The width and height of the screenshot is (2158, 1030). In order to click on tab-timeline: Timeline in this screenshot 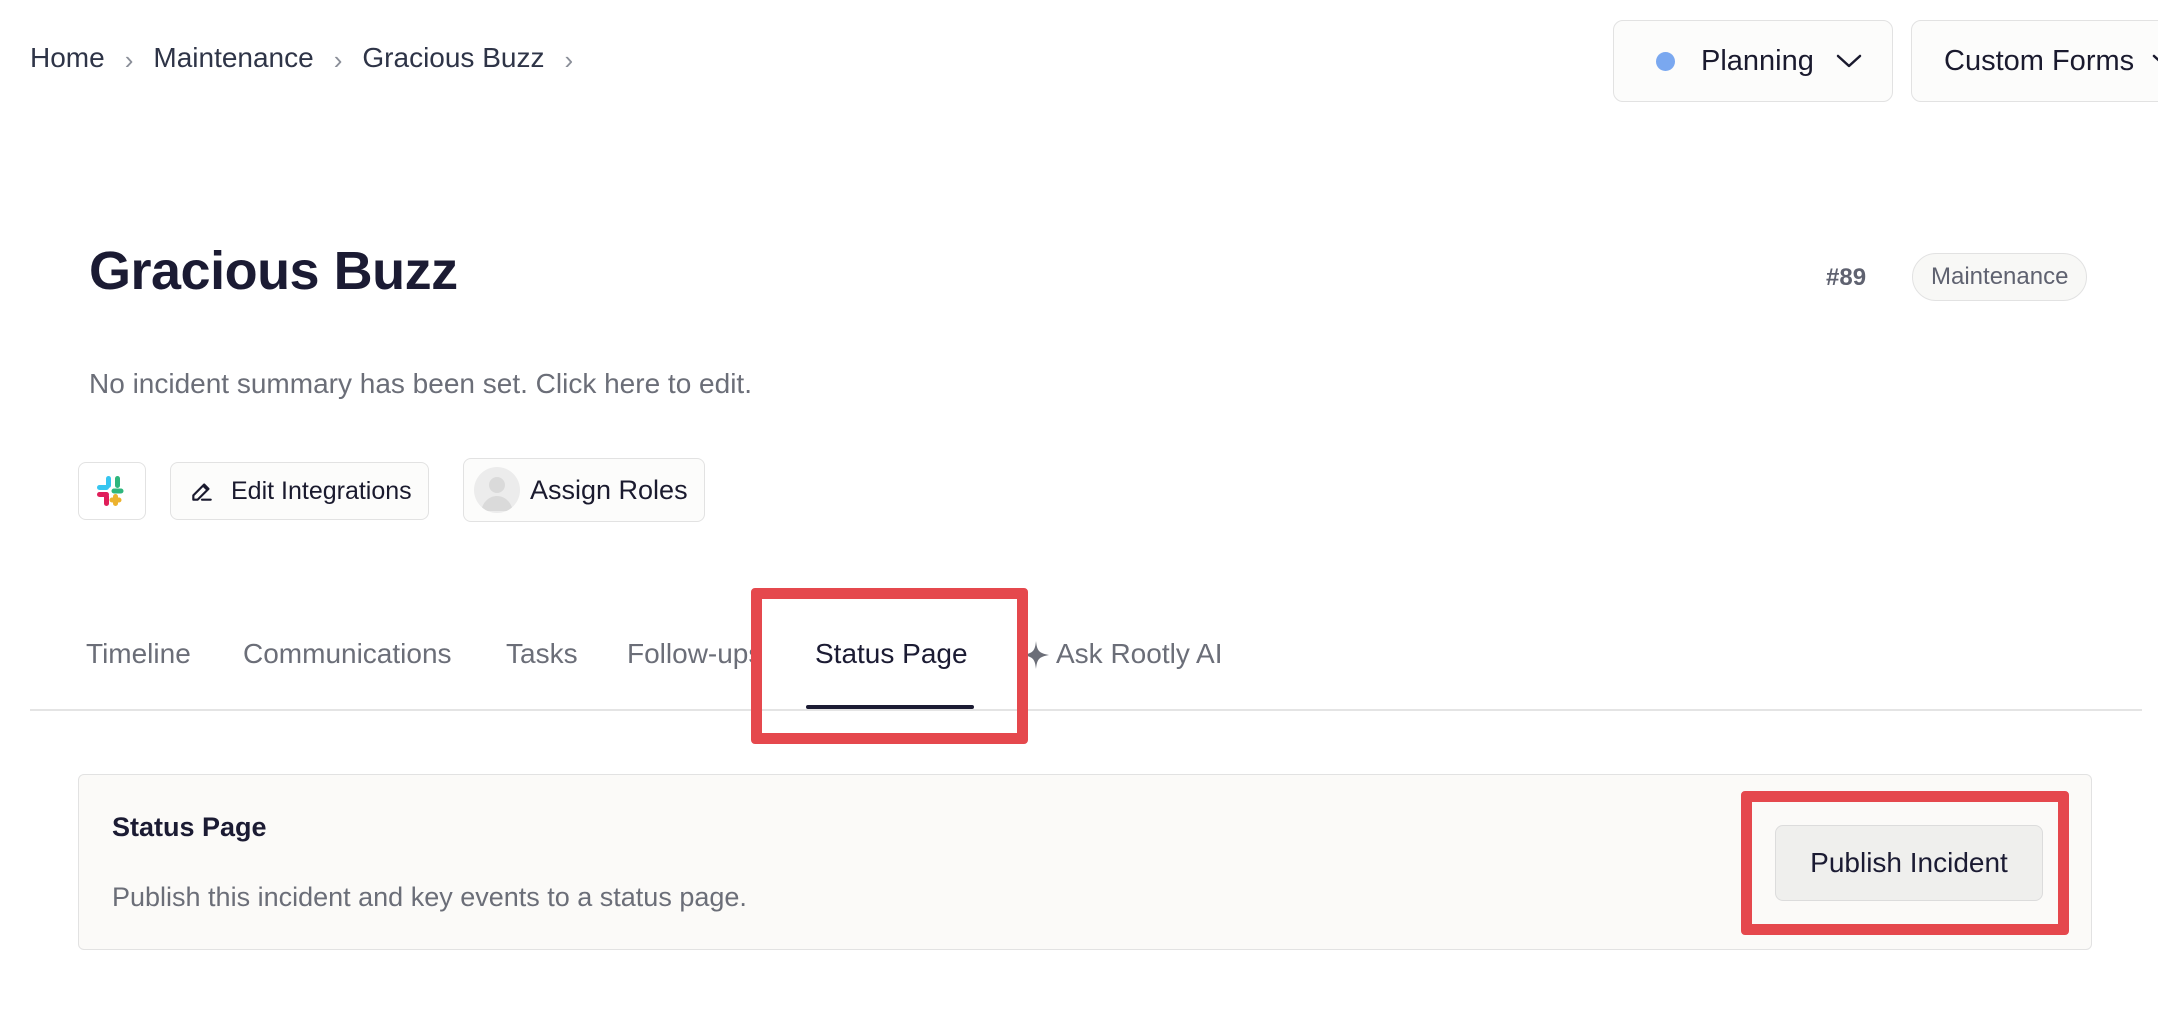, I will do `click(138, 654)`.